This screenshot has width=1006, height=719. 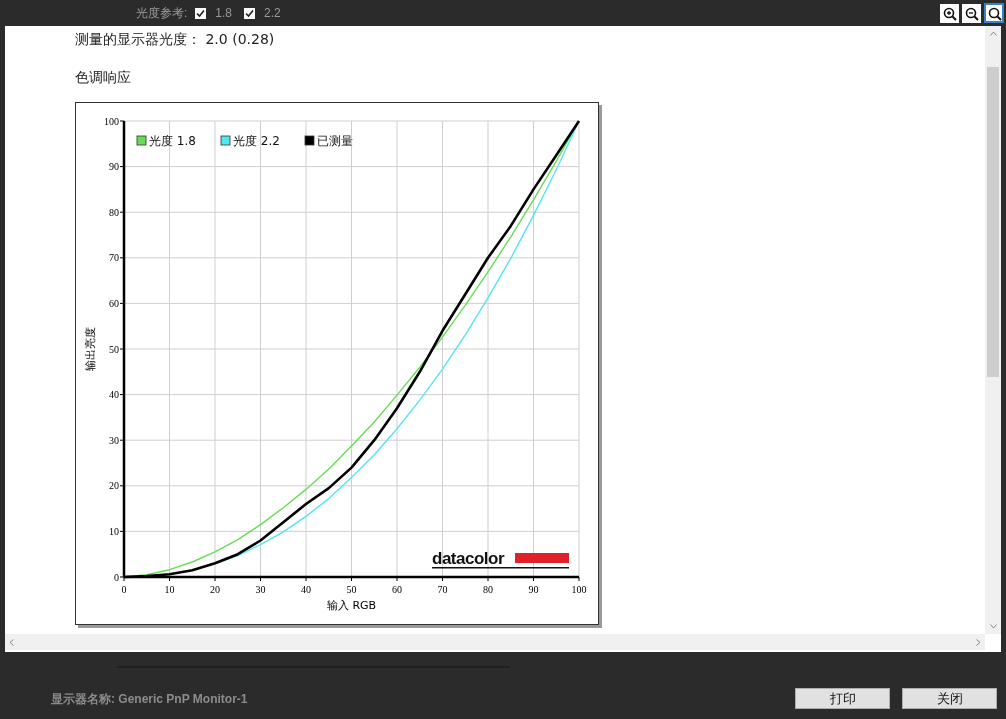 I want to click on y-tick-label: 60, so click(x=114, y=303).